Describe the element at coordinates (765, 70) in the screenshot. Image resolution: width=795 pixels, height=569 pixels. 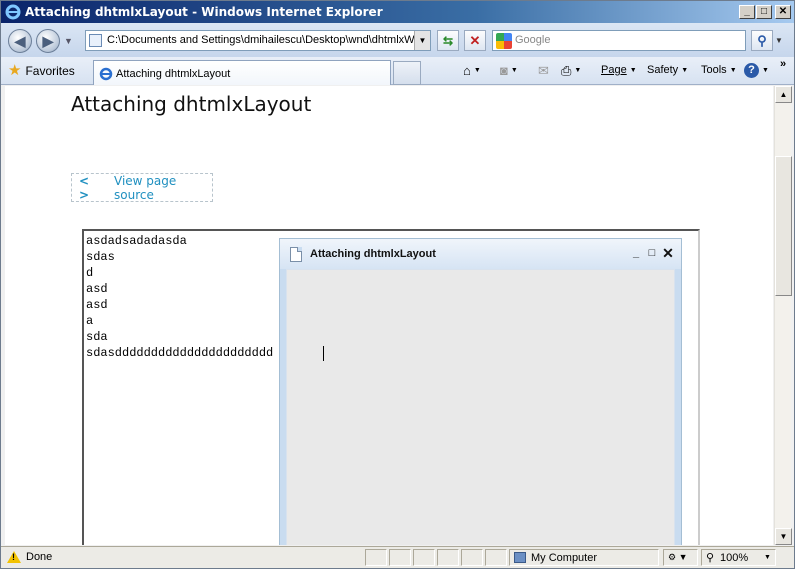
I see `help-dropdown-icon: ▼` at that location.